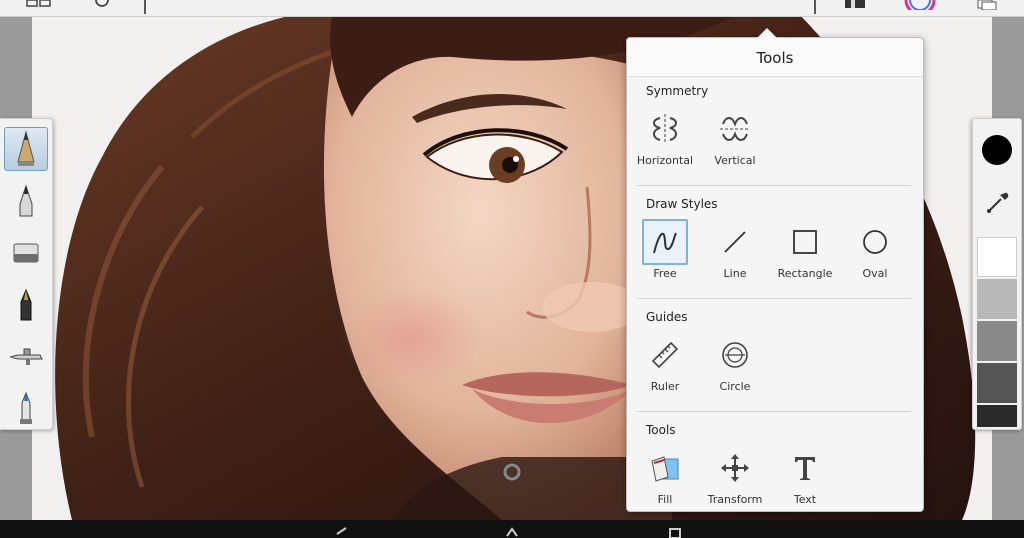 Image resolution: width=1024 pixels, height=538 pixels. I want to click on brush-pencil, so click(26, 149).